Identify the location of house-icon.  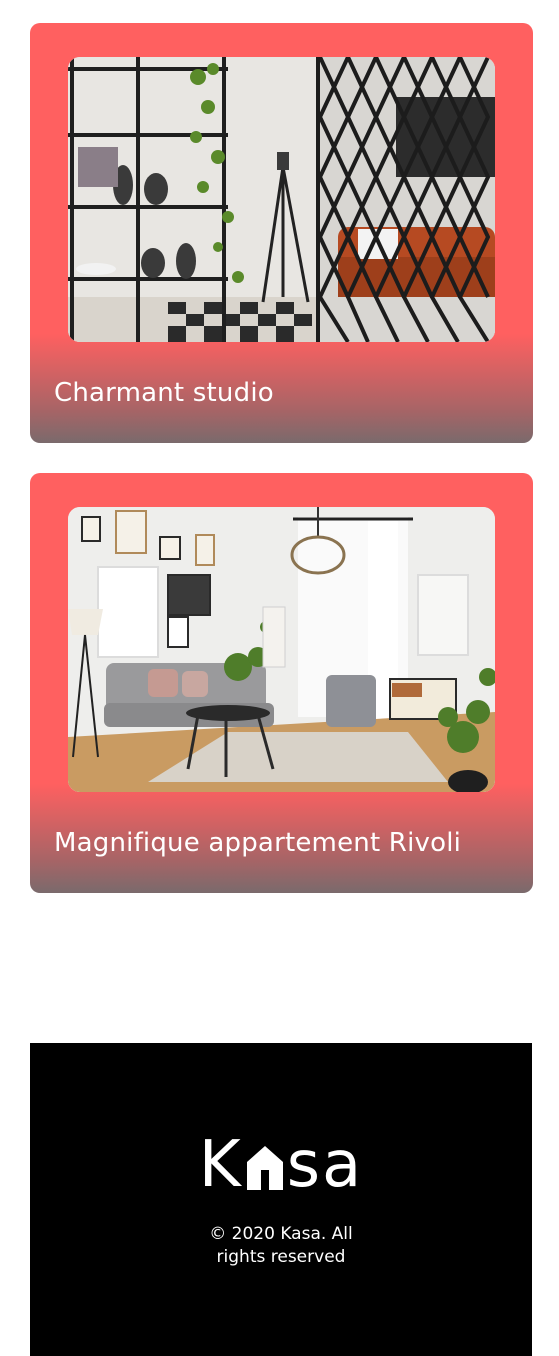
(265, 1171).